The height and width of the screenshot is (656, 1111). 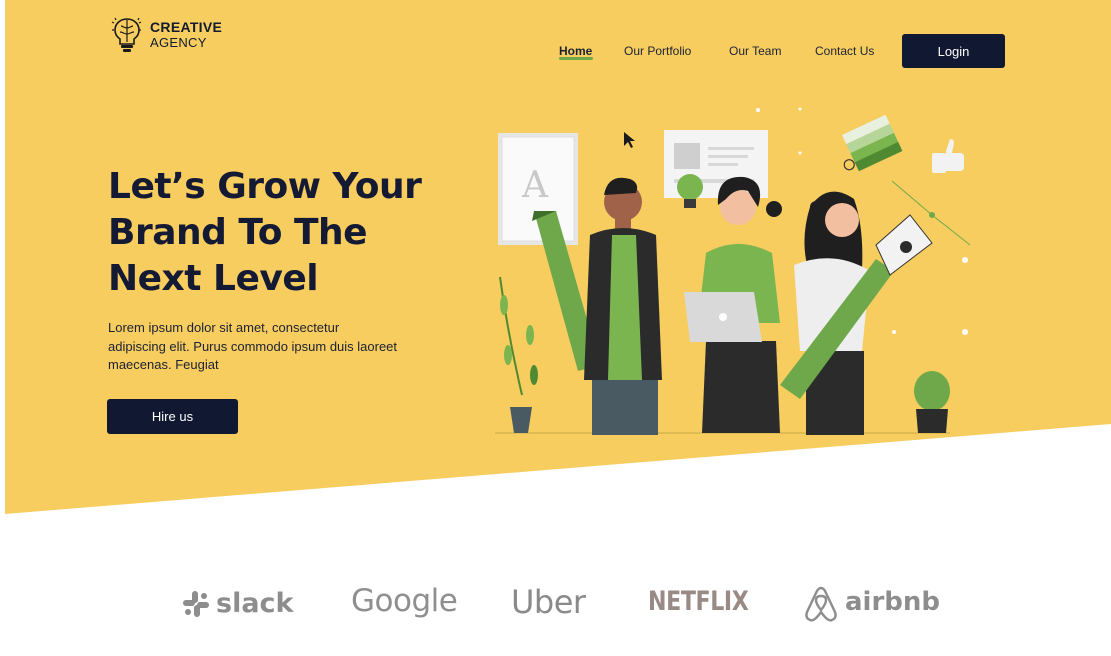 What do you see at coordinates (186, 27) in the screenshot?
I see `brand-name-line1: CREATIVE` at bounding box center [186, 27].